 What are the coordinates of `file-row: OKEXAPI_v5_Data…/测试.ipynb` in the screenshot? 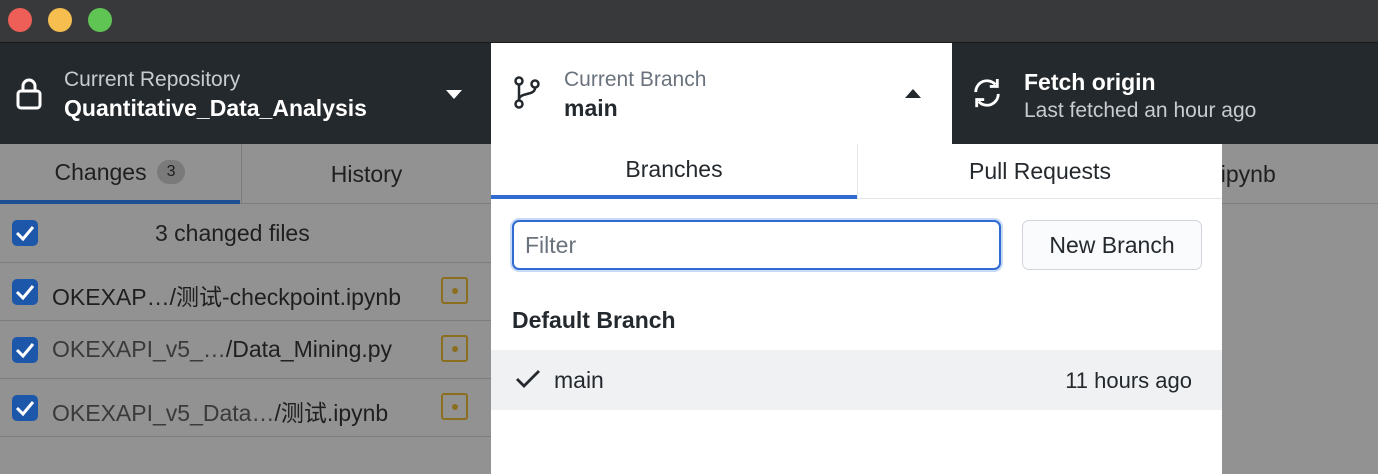 It's located at (245, 408).